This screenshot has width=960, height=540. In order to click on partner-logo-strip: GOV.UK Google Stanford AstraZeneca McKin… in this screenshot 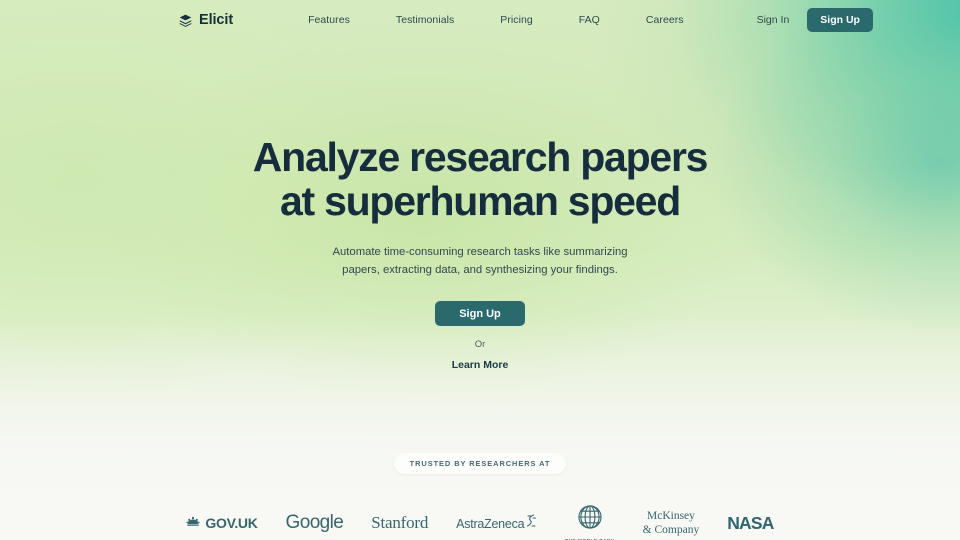, I will do `click(480, 520)`.